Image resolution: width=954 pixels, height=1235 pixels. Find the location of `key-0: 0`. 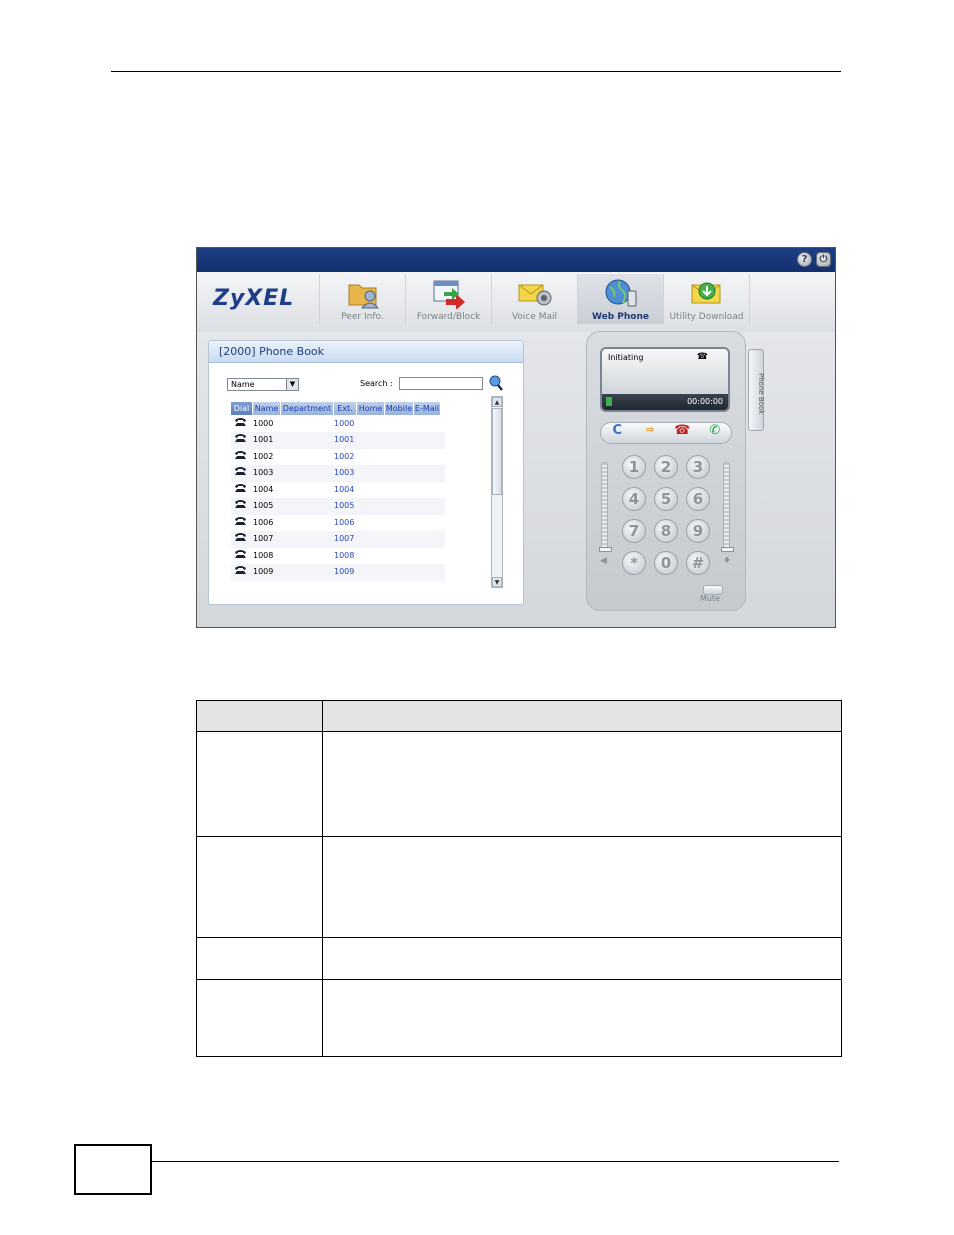

key-0: 0 is located at coordinates (666, 563).